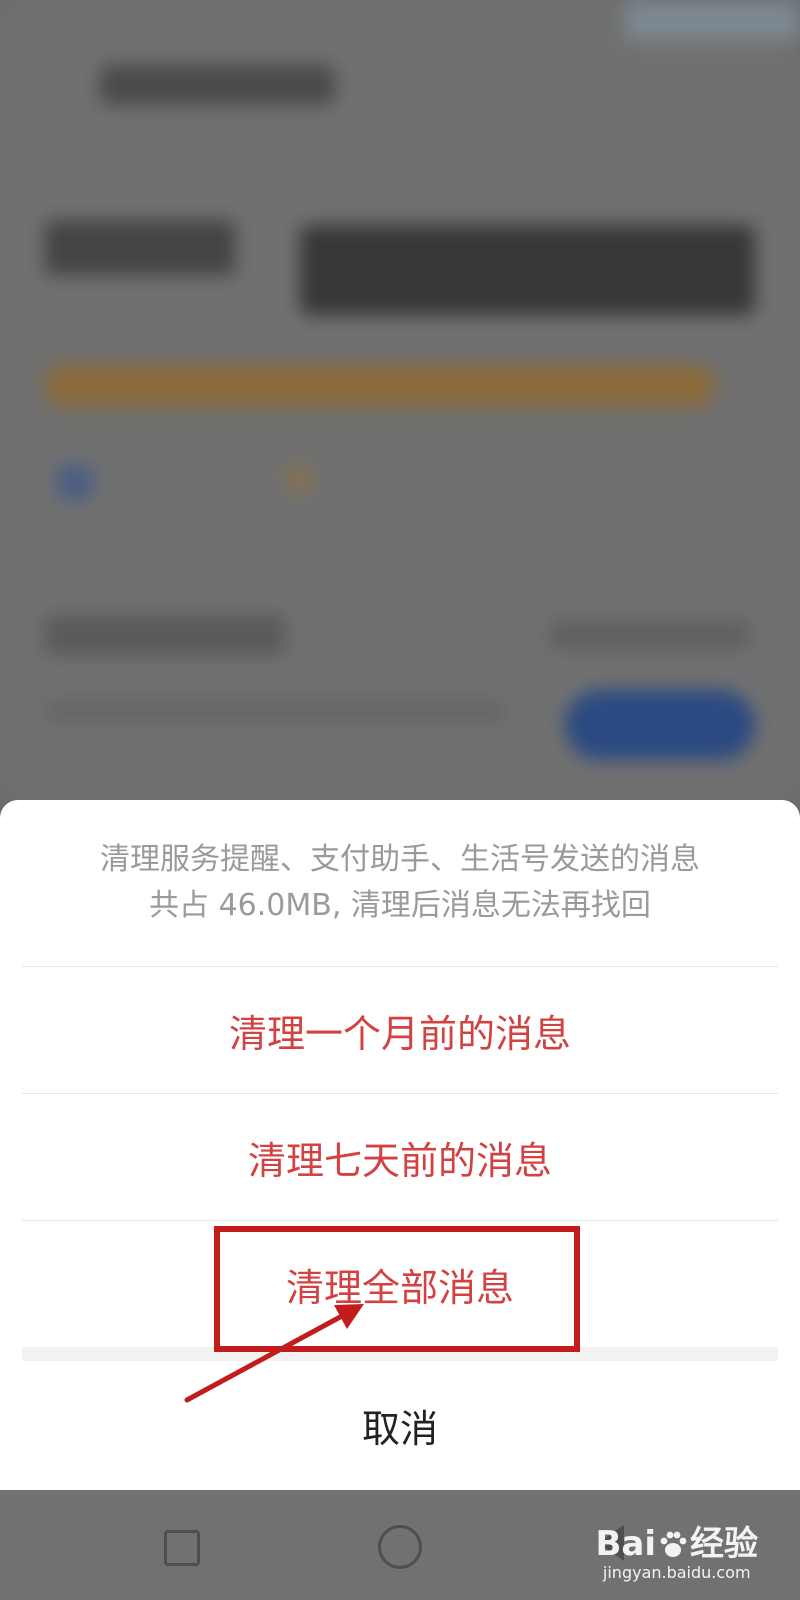  I want to click on watermark-url: jingyan.baidu.com, so click(676, 1572).